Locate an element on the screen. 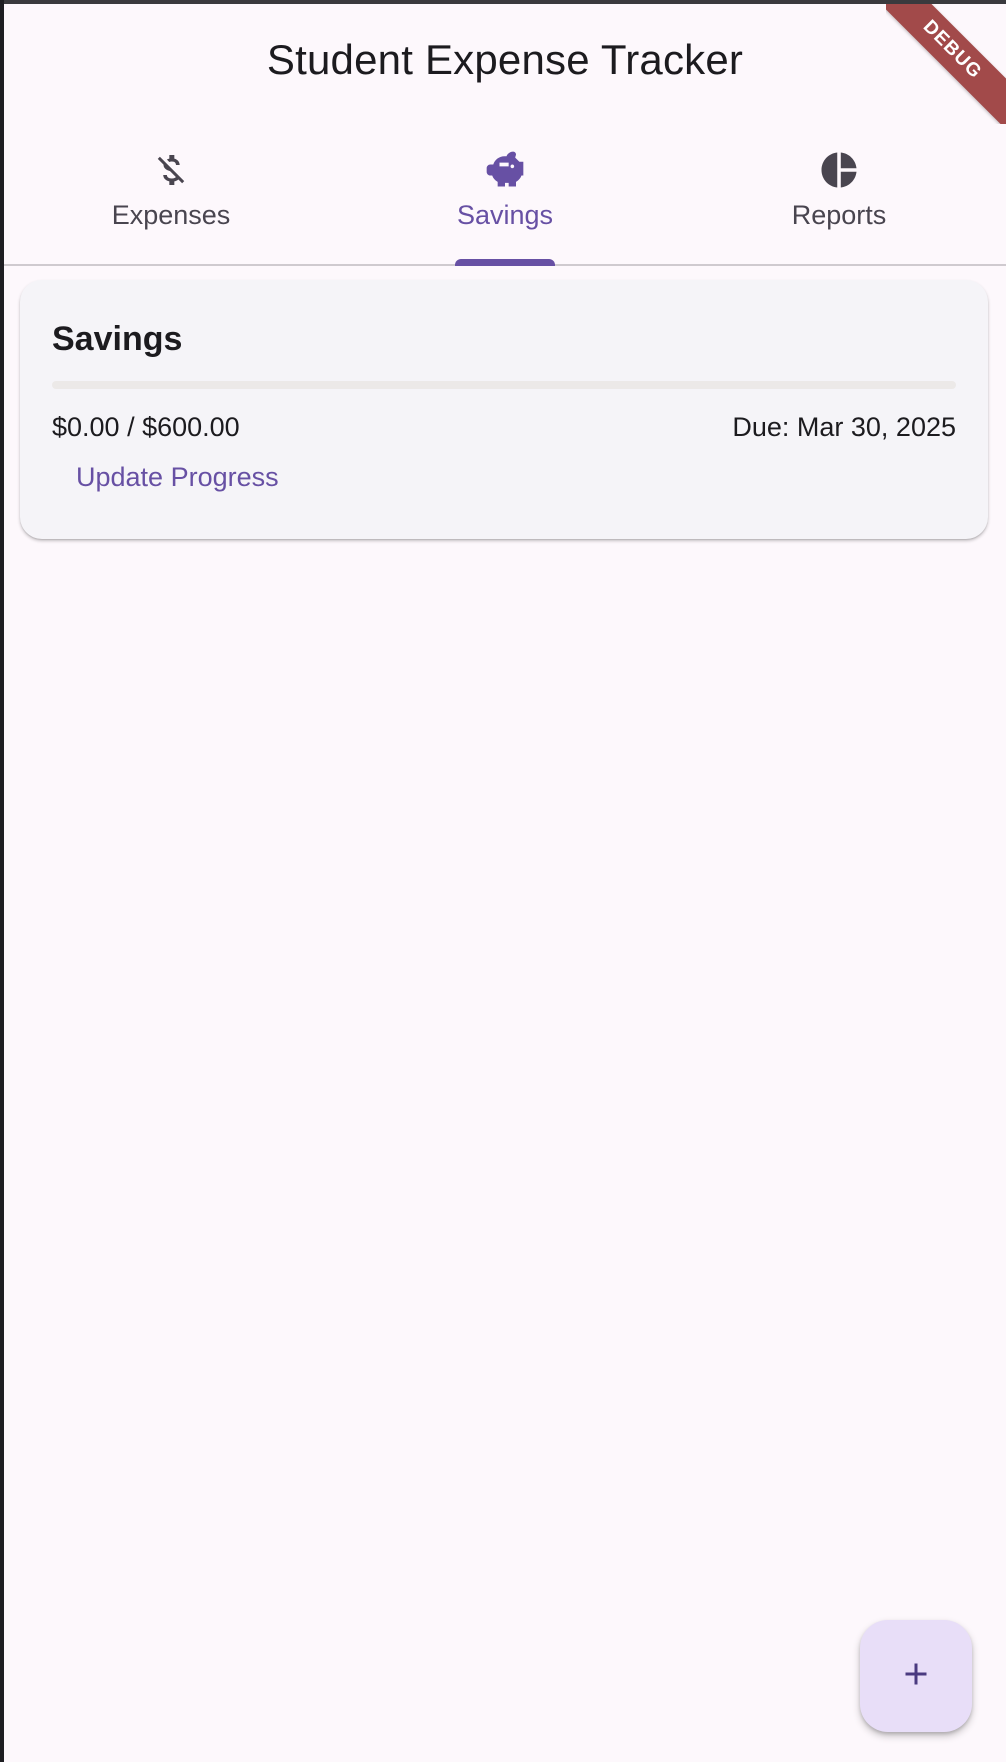  card-title: Savings is located at coordinates (117, 339).